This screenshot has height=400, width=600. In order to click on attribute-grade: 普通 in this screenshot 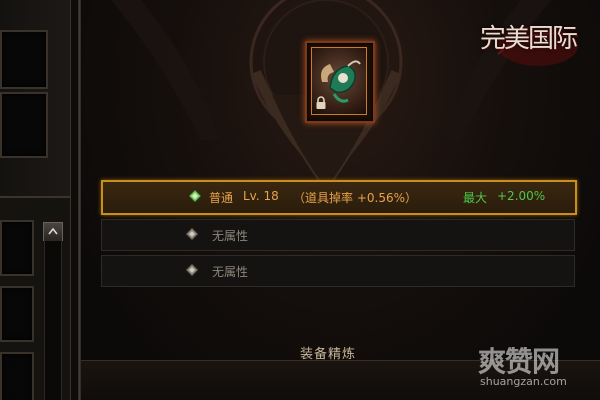, I will do `click(221, 198)`.